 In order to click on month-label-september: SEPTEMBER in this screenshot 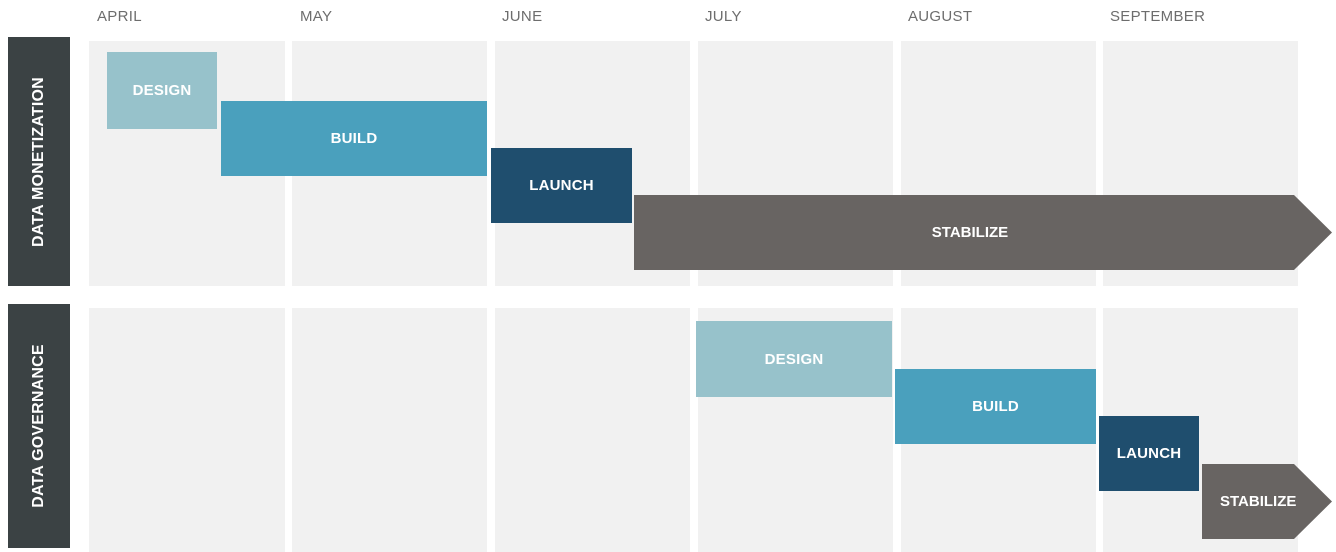, I will do `click(1158, 16)`.